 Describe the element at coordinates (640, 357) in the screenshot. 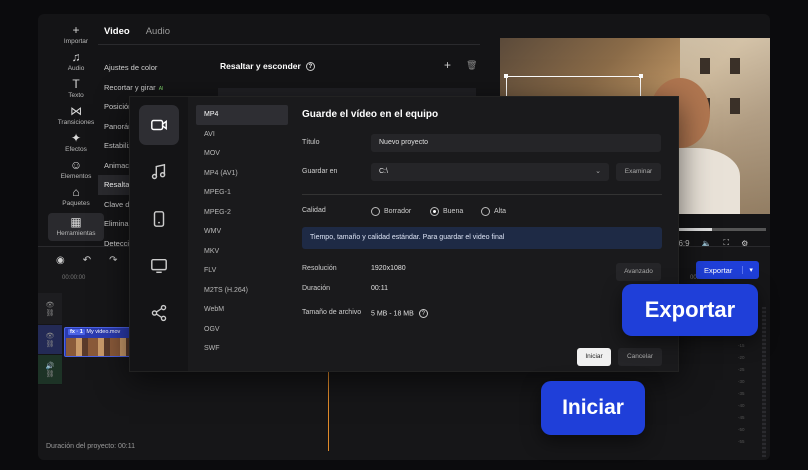

I see `cancel-button: Cancelar` at that location.